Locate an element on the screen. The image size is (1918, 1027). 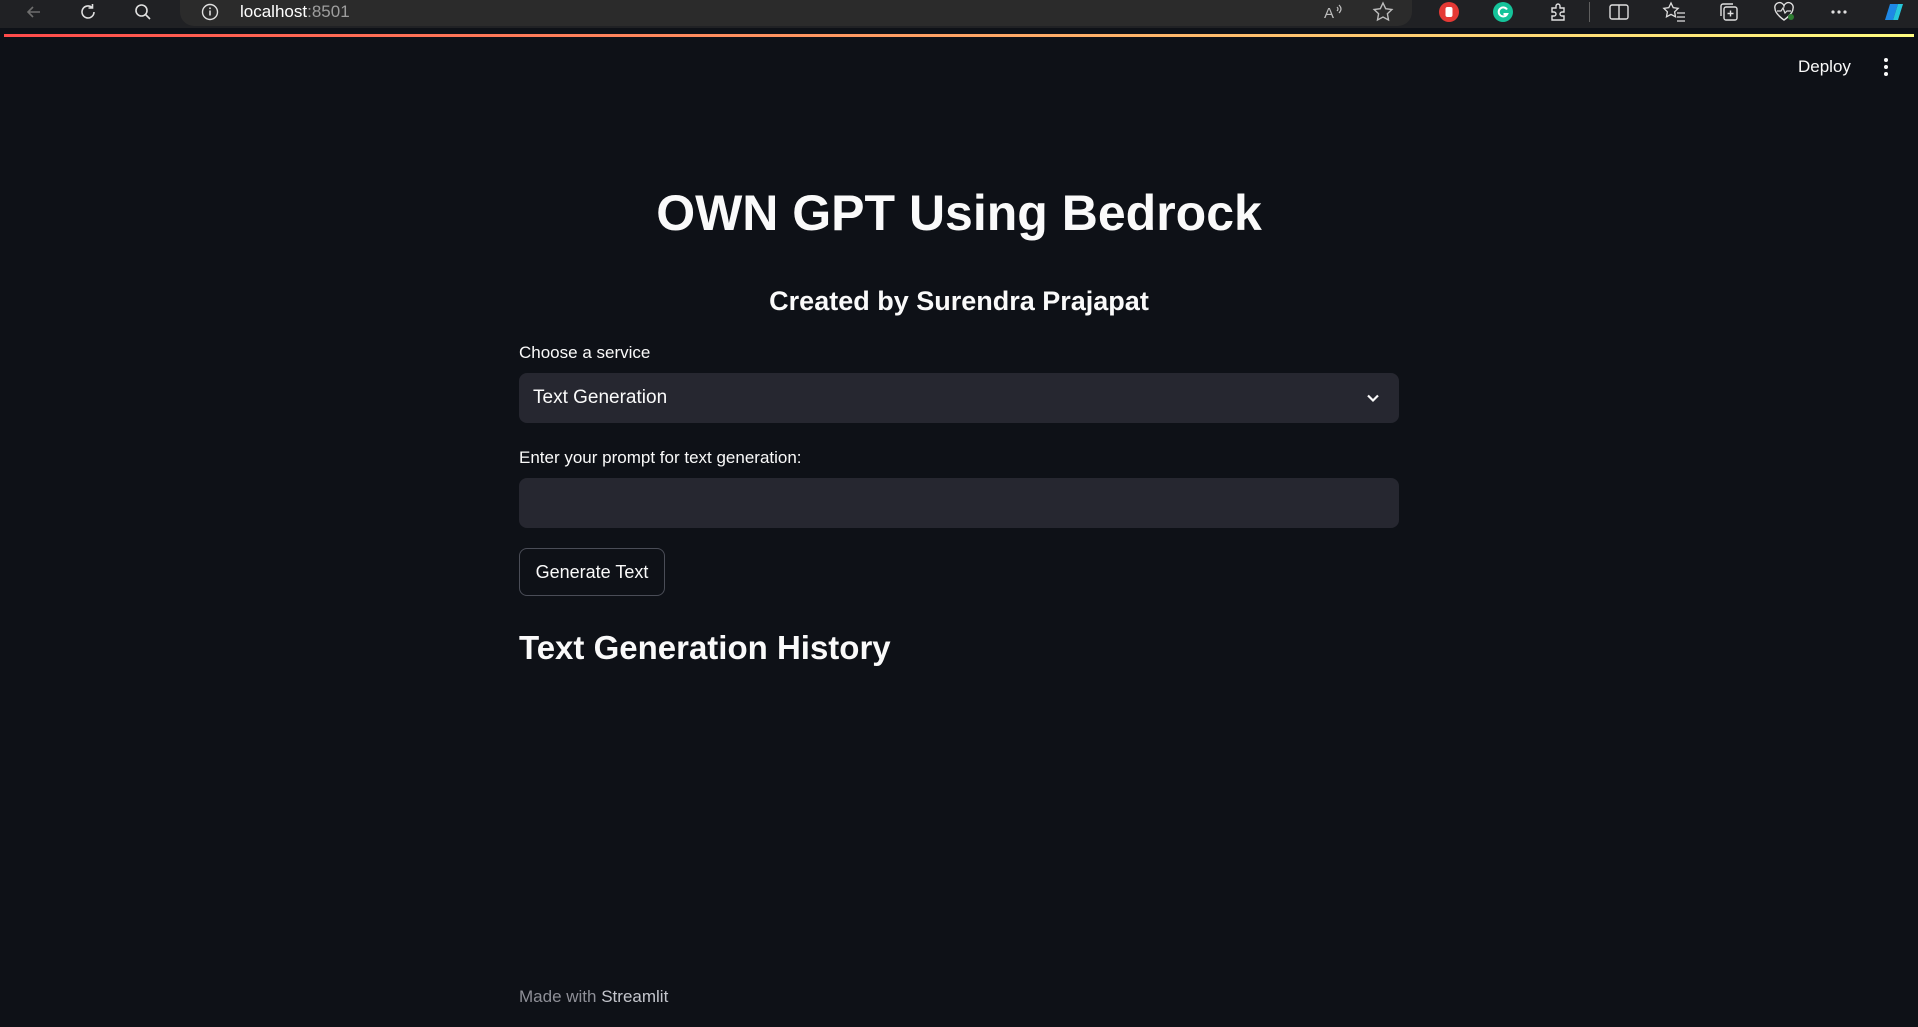
generate-text-button: Generate Text is located at coordinates (592, 572).